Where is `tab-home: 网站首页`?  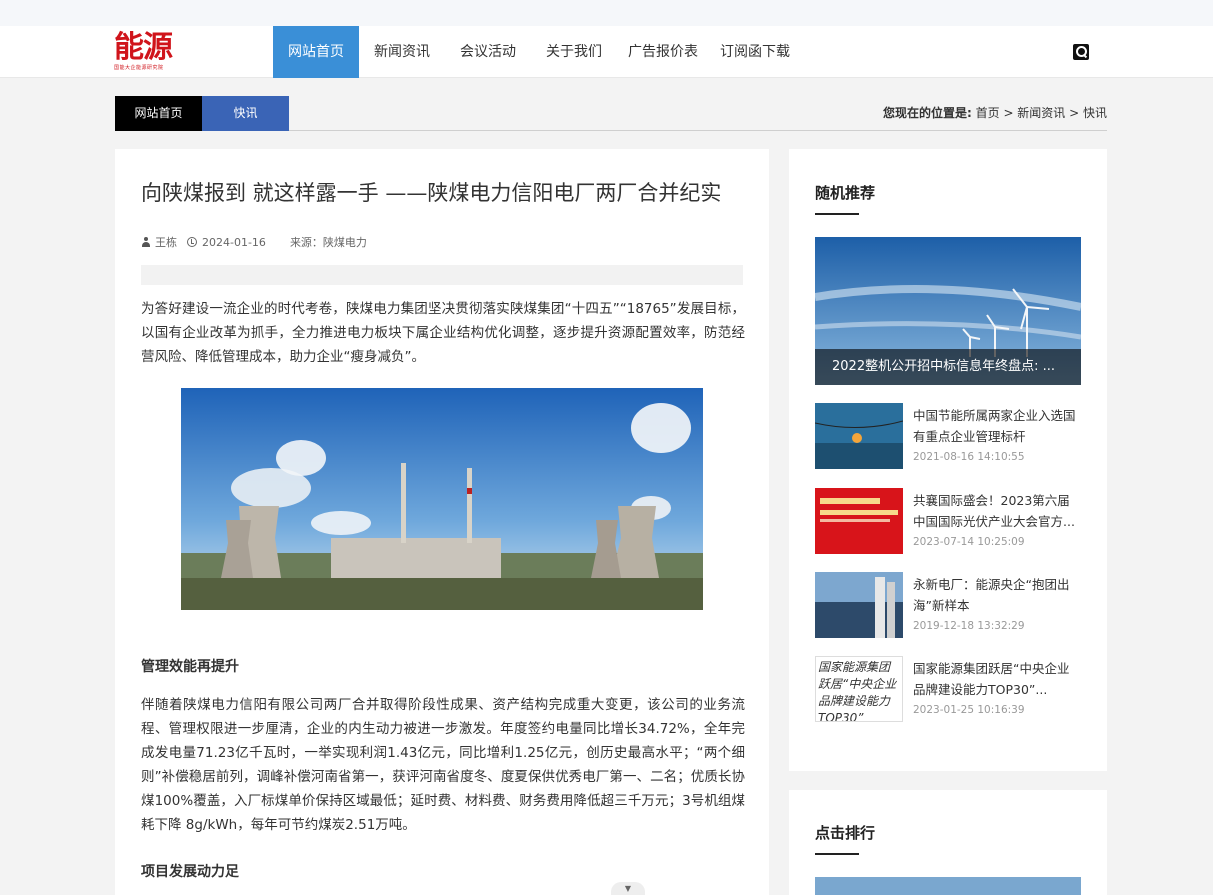
tab-home: 网站首页 is located at coordinates (158, 113).